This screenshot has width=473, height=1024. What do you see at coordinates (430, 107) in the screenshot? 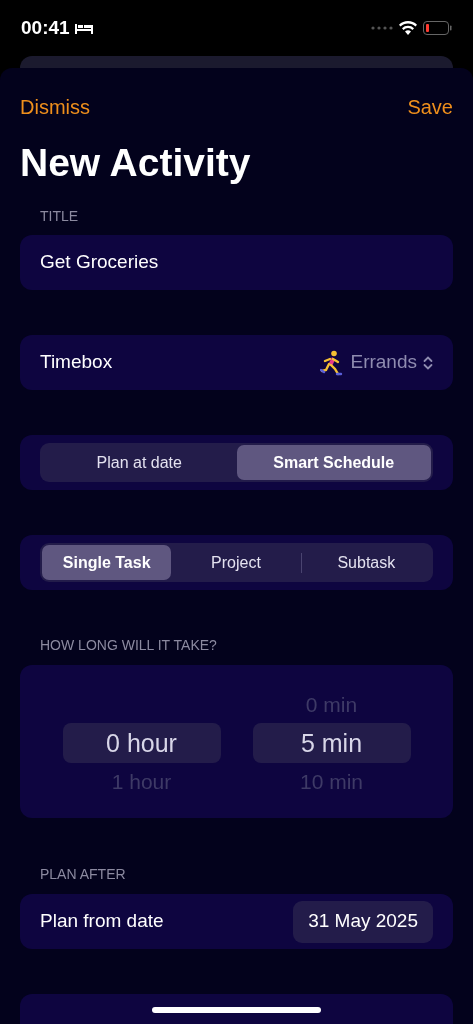
I see `save-button: Save` at bounding box center [430, 107].